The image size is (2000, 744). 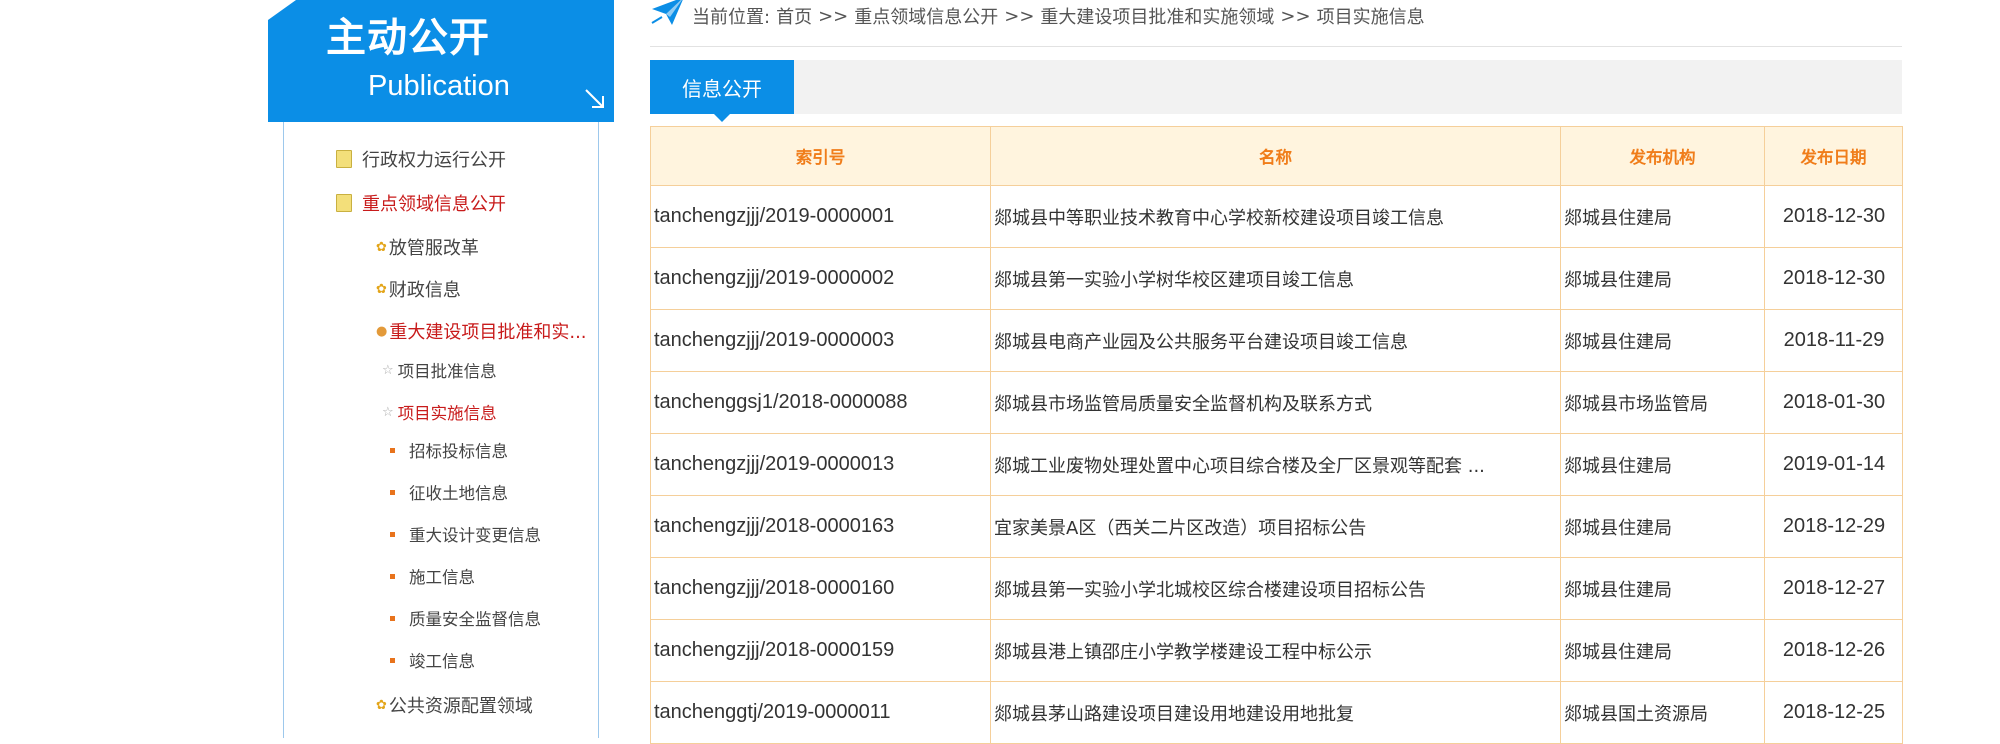 I want to click on table-header-row: 索引号 名称 发布机构 发布日期, so click(x=1276, y=156).